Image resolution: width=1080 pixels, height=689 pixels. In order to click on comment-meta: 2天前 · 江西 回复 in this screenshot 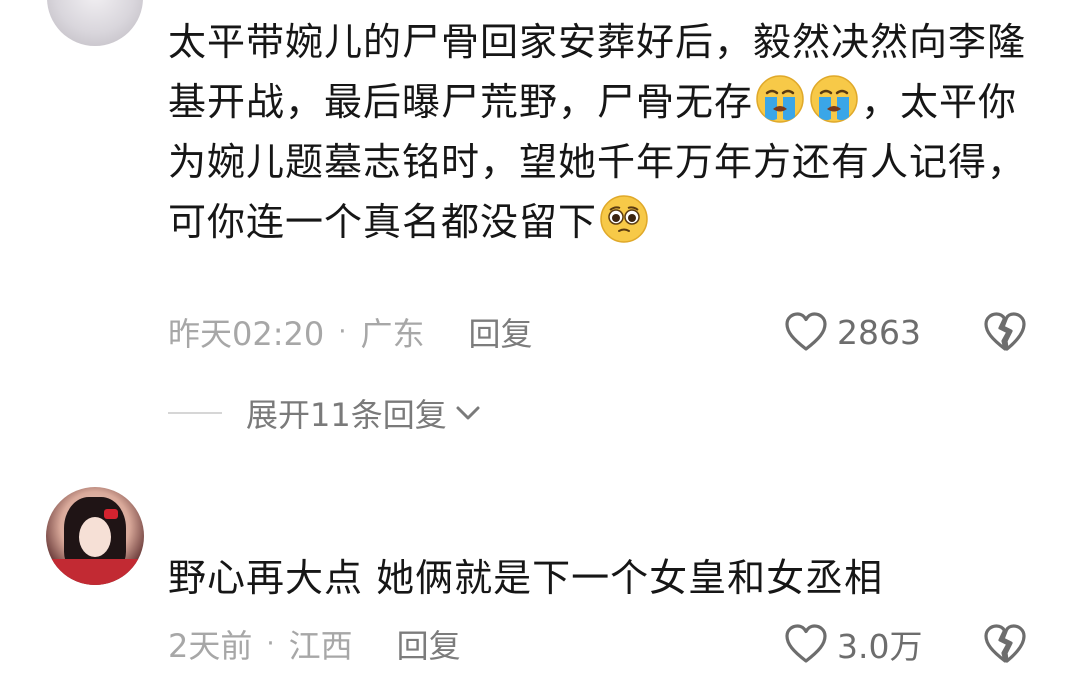, I will do `click(314, 644)`.